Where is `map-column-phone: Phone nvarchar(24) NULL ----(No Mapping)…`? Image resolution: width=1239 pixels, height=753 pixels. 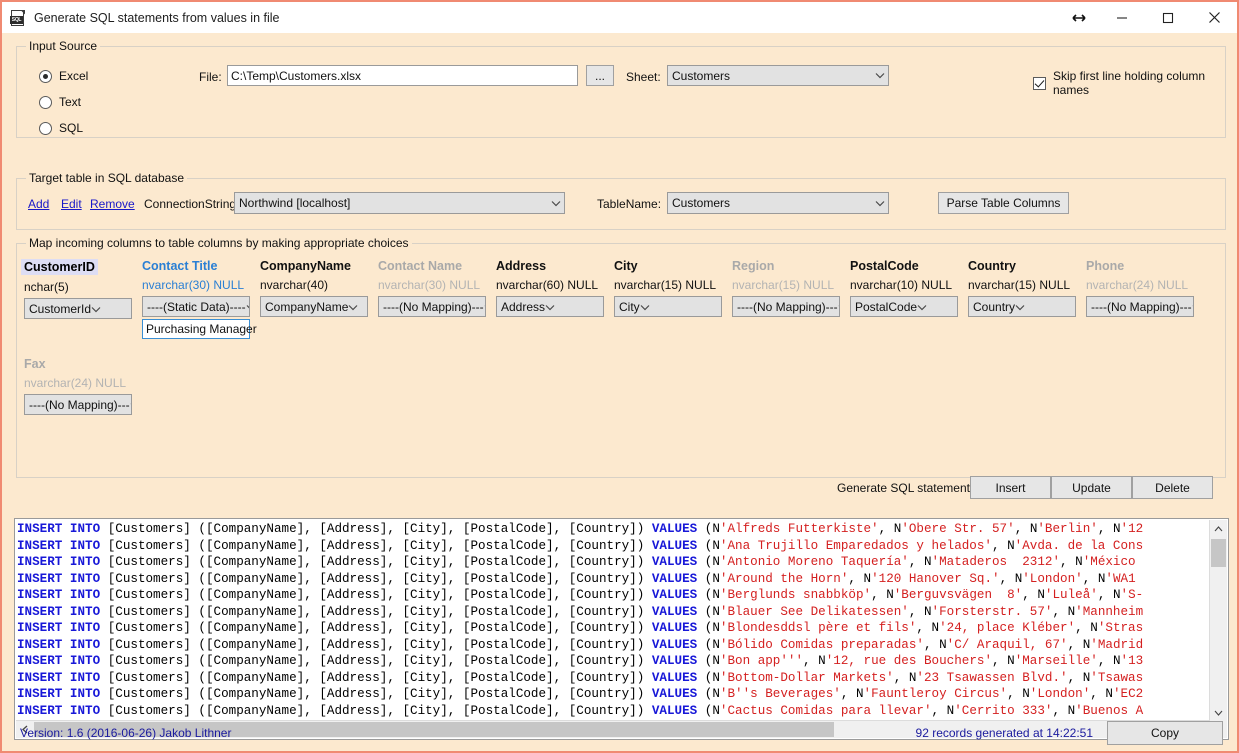 map-column-phone: Phone nvarchar(24) NULL ----(No Mapping)… is located at coordinates (1146, 288).